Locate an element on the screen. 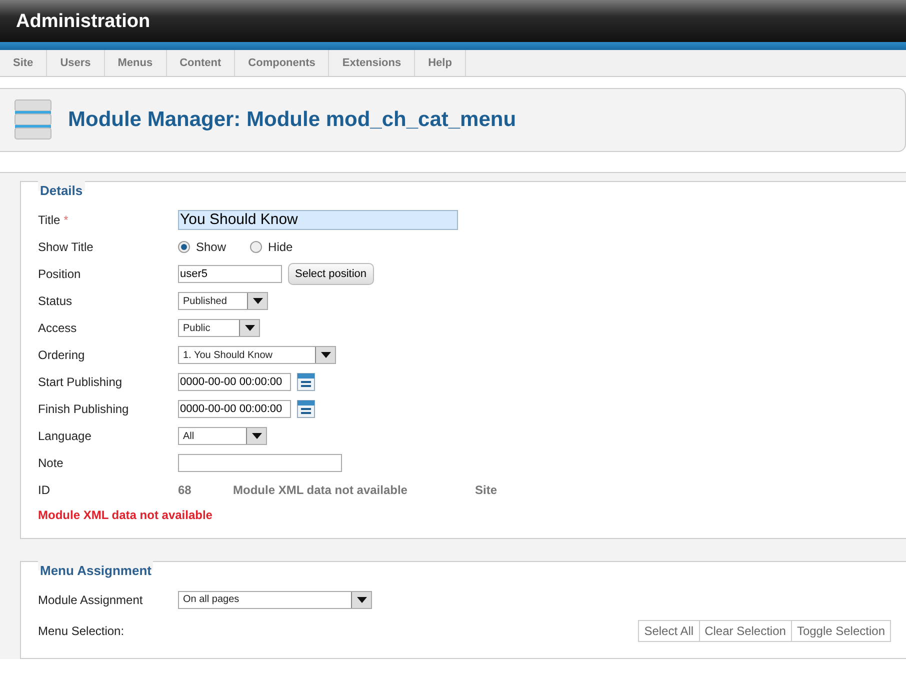  dropdown: All is located at coordinates (222, 436).